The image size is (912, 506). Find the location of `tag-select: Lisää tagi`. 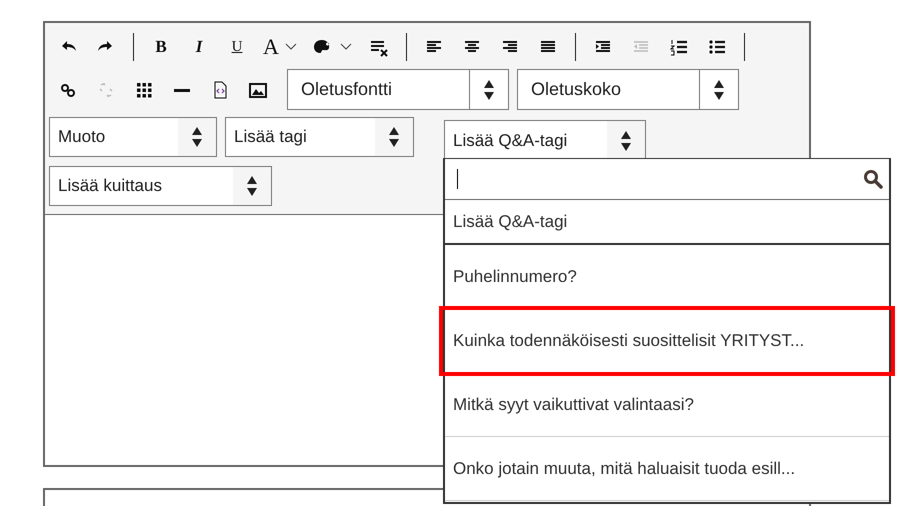

tag-select: Lisää tagi is located at coordinates (319, 136).